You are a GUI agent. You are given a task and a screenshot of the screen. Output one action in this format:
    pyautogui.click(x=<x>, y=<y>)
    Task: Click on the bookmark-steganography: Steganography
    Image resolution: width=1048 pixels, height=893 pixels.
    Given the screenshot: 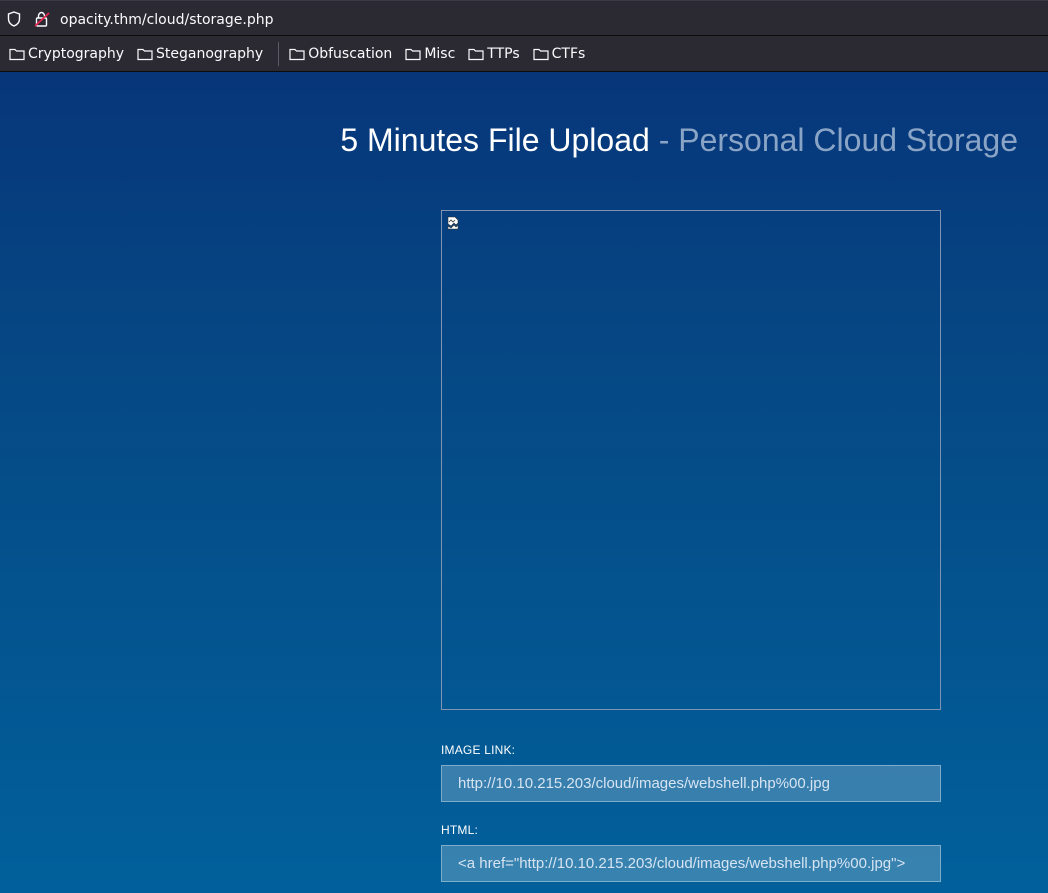 What is the action you would take?
    pyautogui.click(x=202, y=54)
    